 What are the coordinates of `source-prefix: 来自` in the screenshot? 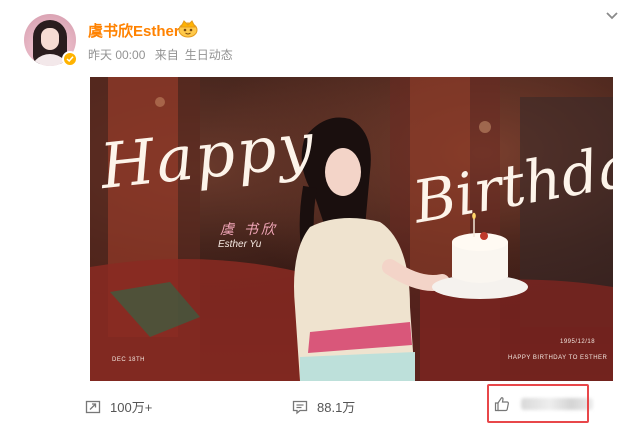 It's located at (166, 55).